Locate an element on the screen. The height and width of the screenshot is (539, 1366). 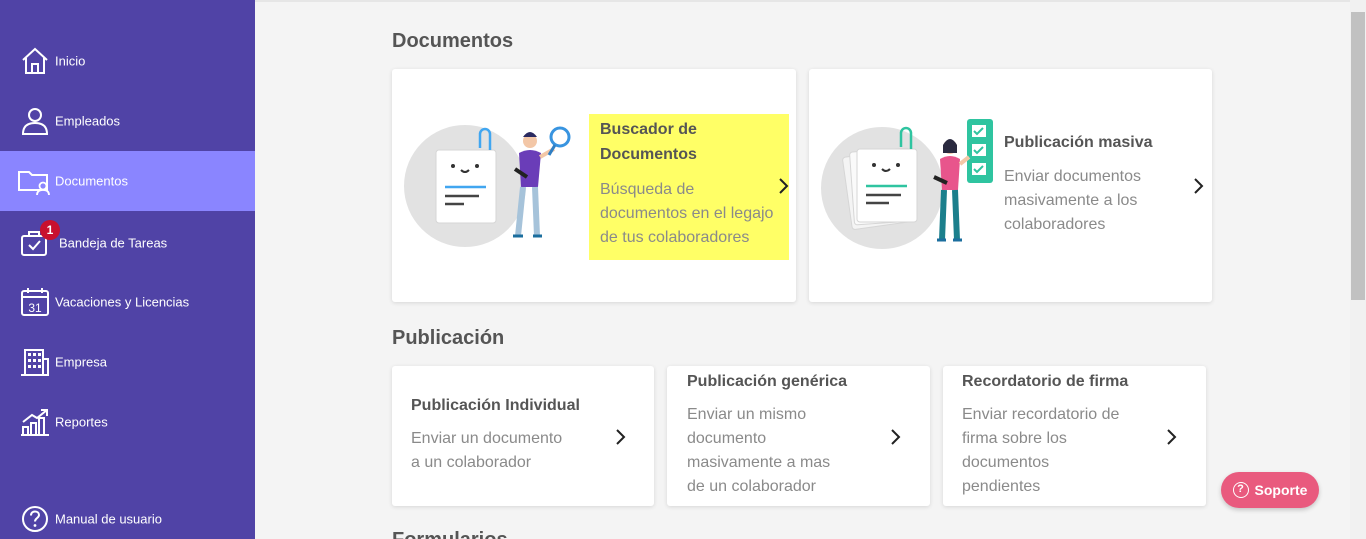
scrollbar-thumb is located at coordinates (1358, 156).